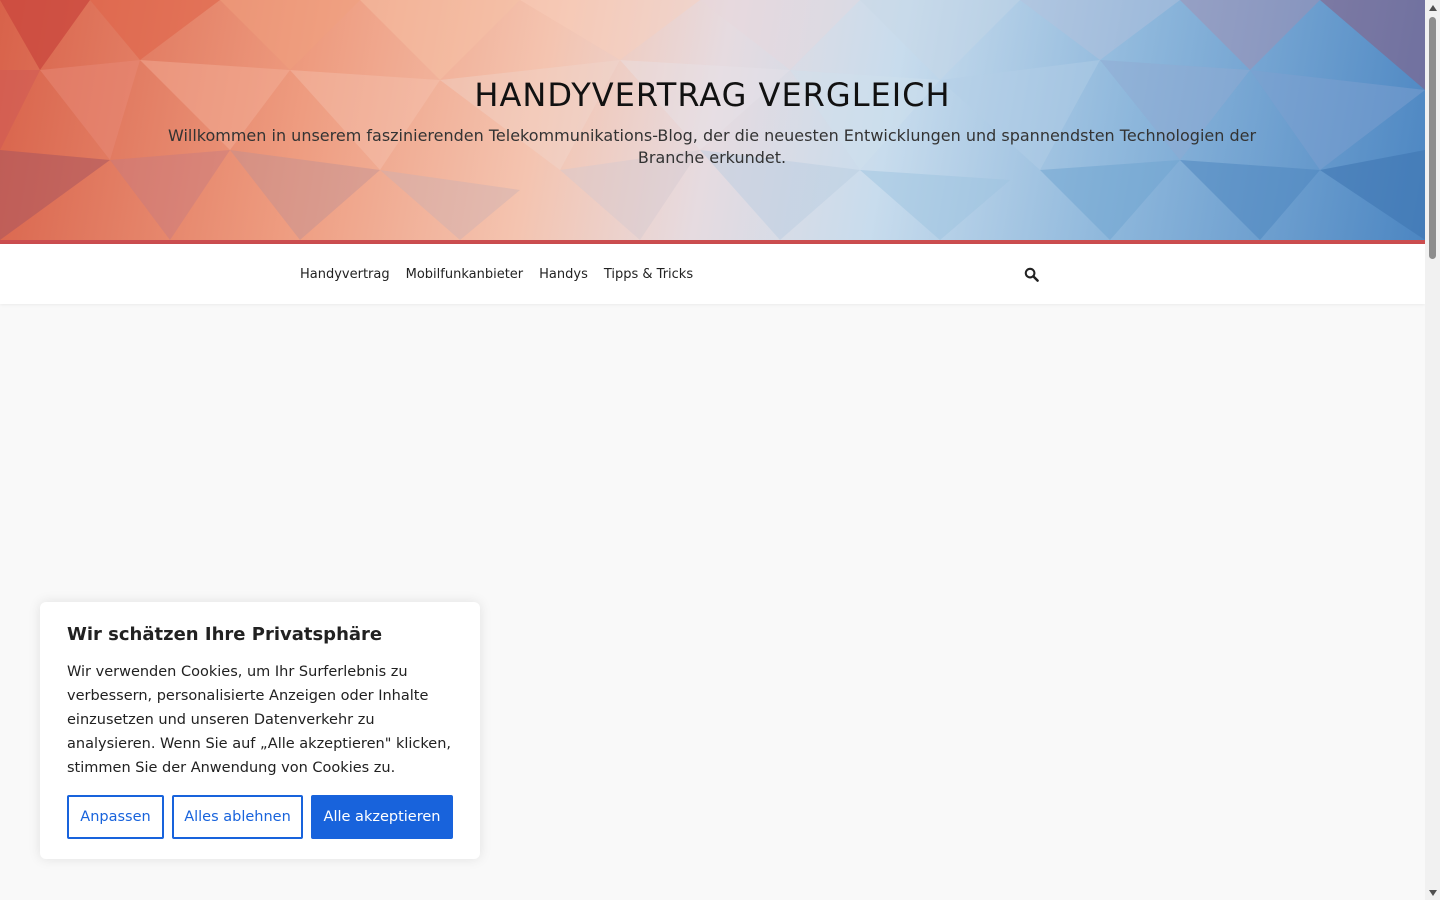  What do you see at coordinates (465, 274) in the screenshot?
I see `nav-item-mobilfunkanbieter: Mobilfunkanbieter` at bounding box center [465, 274].